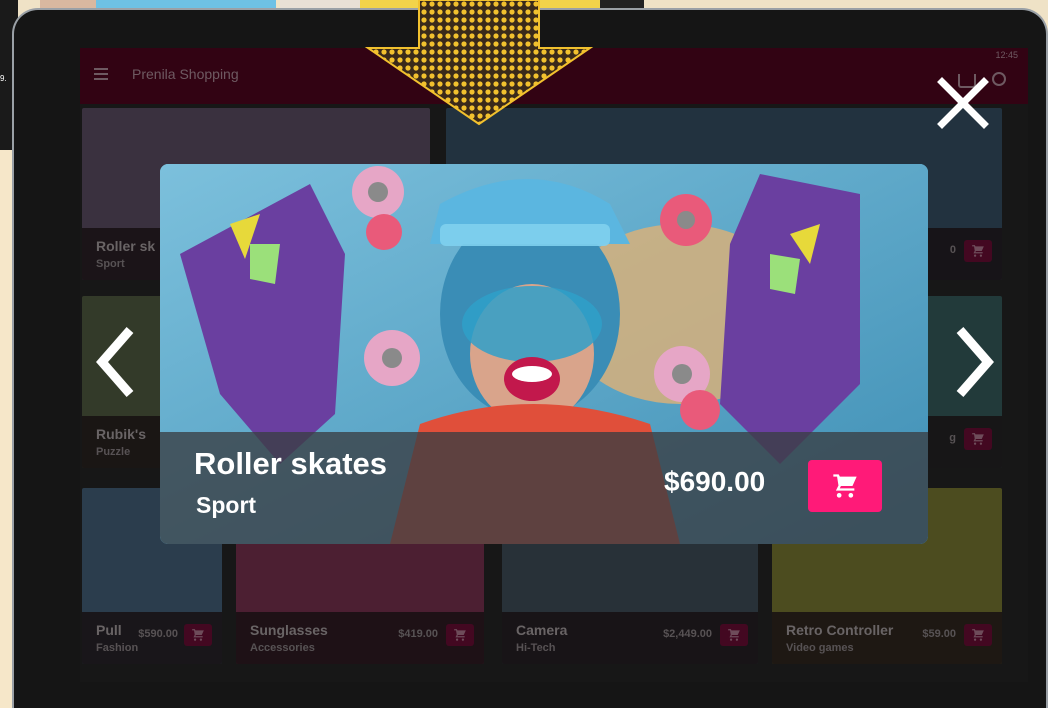 Image resolution: width=1048 pixels, height=708 pixels. I want to click on chevron-right-icon, so click(975, 362).